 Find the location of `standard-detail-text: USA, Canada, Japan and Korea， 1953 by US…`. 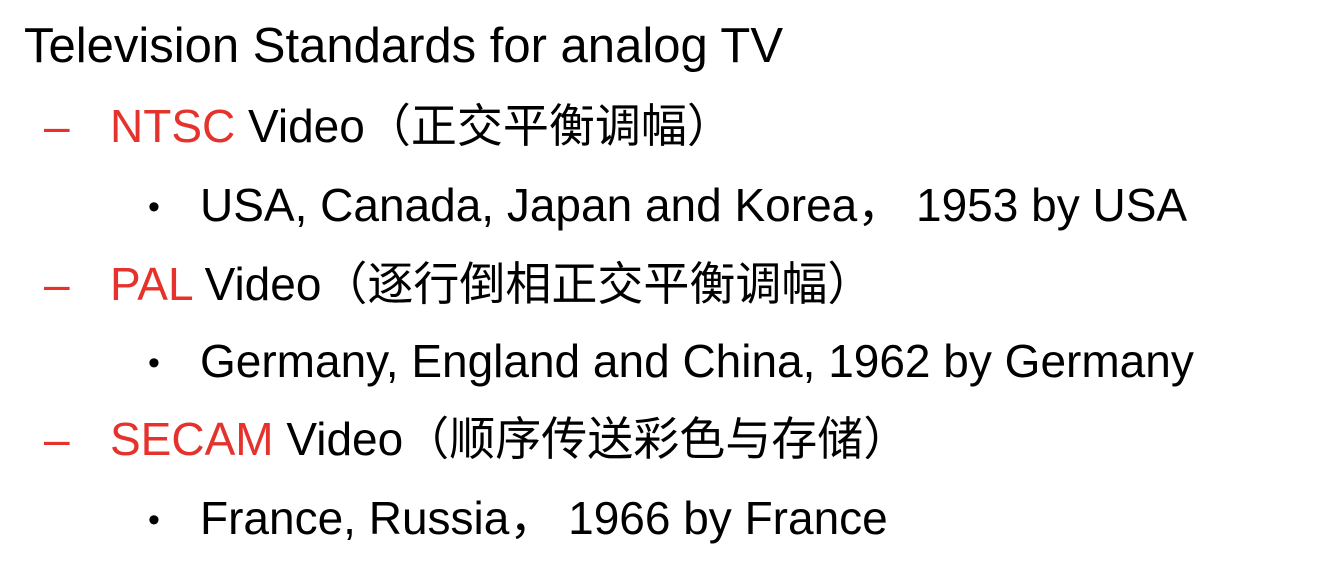

standard-detail-text: USA, Canada, Japan and Korea， 1953 by US… is located at coordinates (694, 205).